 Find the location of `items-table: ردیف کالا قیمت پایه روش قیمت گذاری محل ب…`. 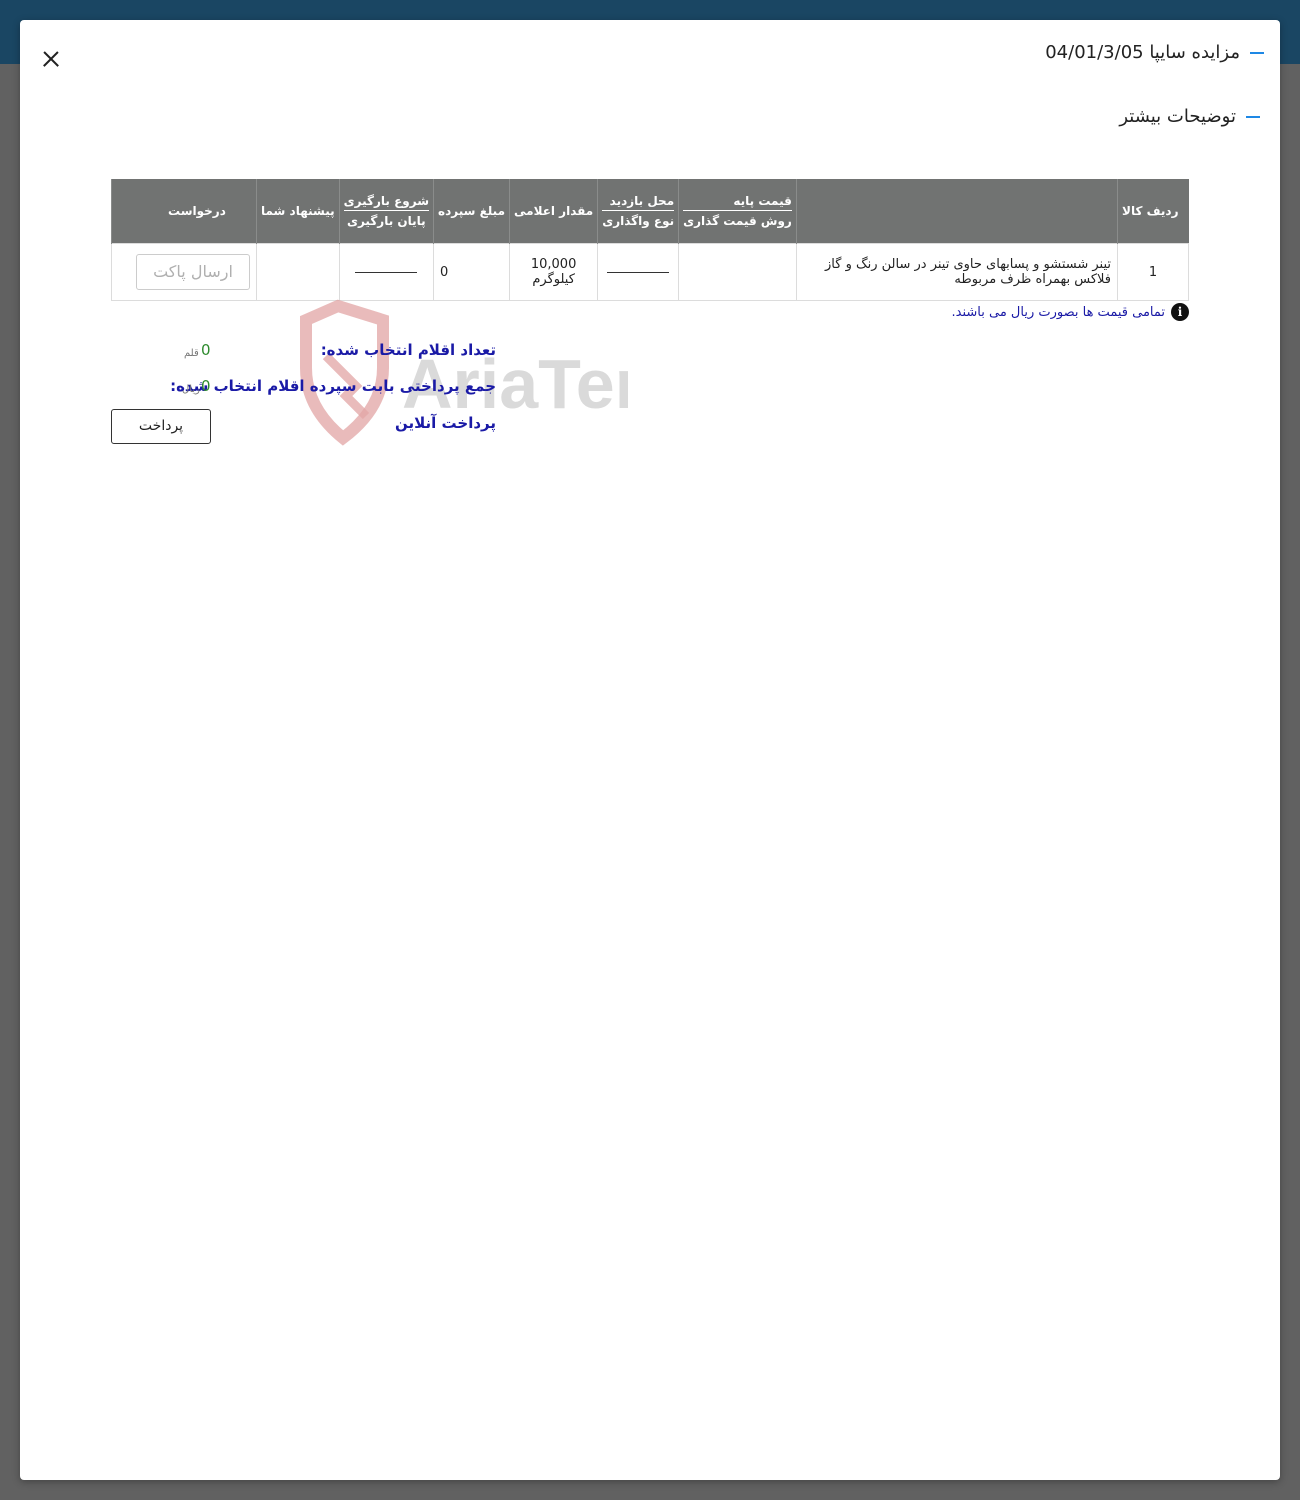

items-table: ردیف کالا قیمت پایه روش قیمت گذاری محل ب… is located at coordinates (650, 240).